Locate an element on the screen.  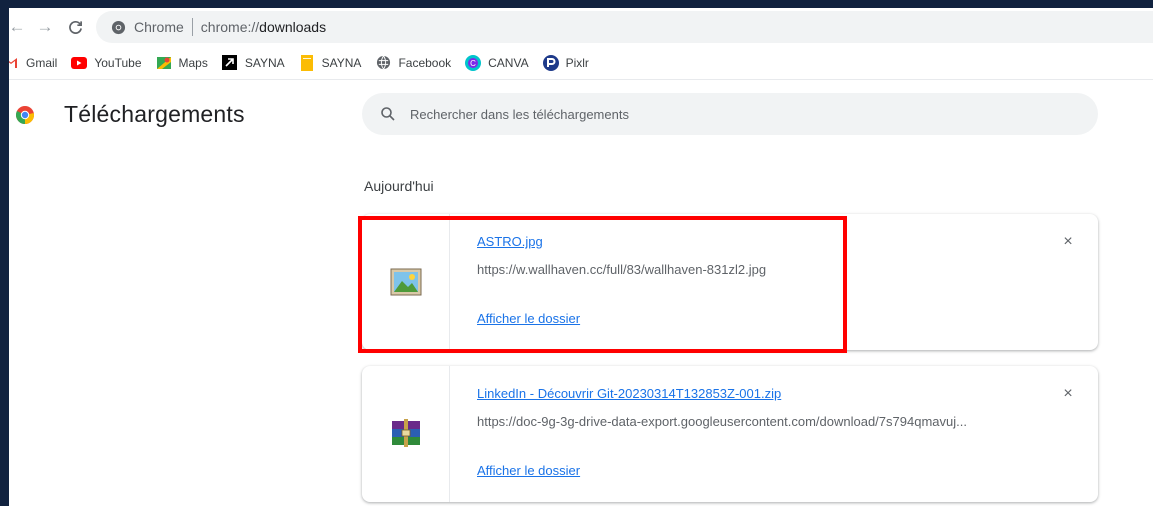
bookmark-label: Maps is located at coordinates (193, 62).